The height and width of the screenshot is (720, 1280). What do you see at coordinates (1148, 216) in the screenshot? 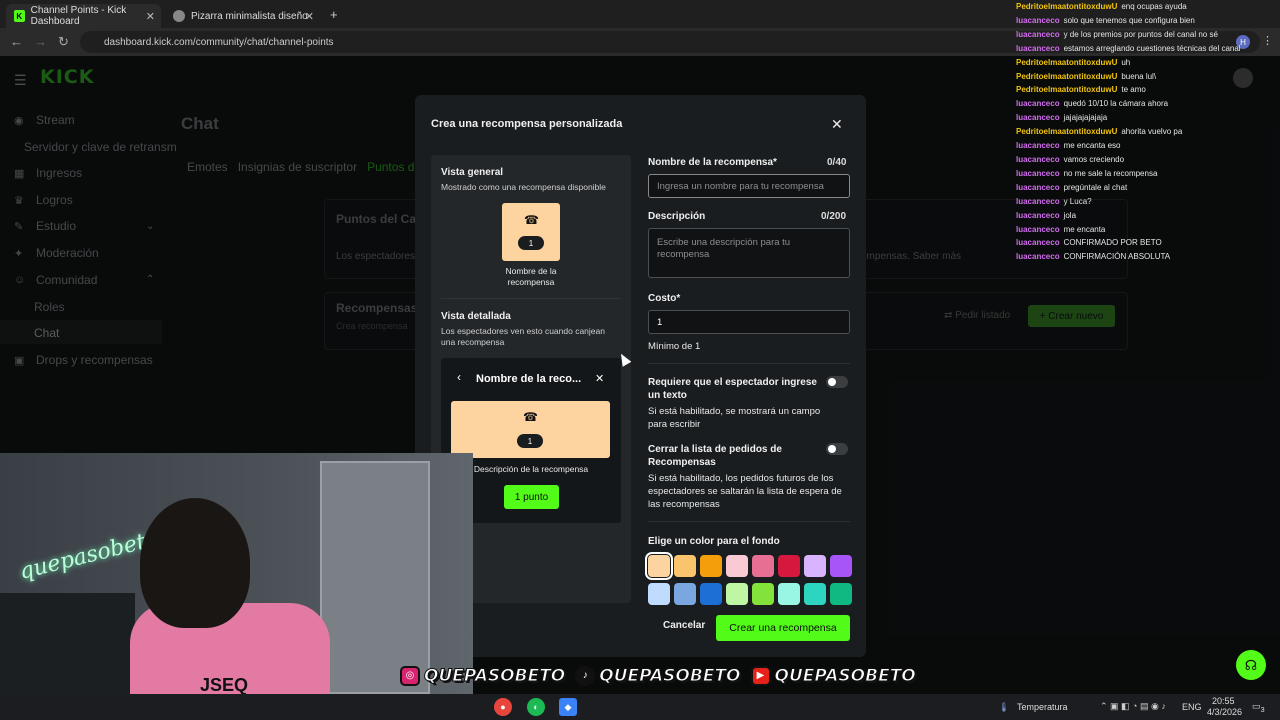
I see `chat-message: luacanceco jola` at bounding box center [1148, 216].